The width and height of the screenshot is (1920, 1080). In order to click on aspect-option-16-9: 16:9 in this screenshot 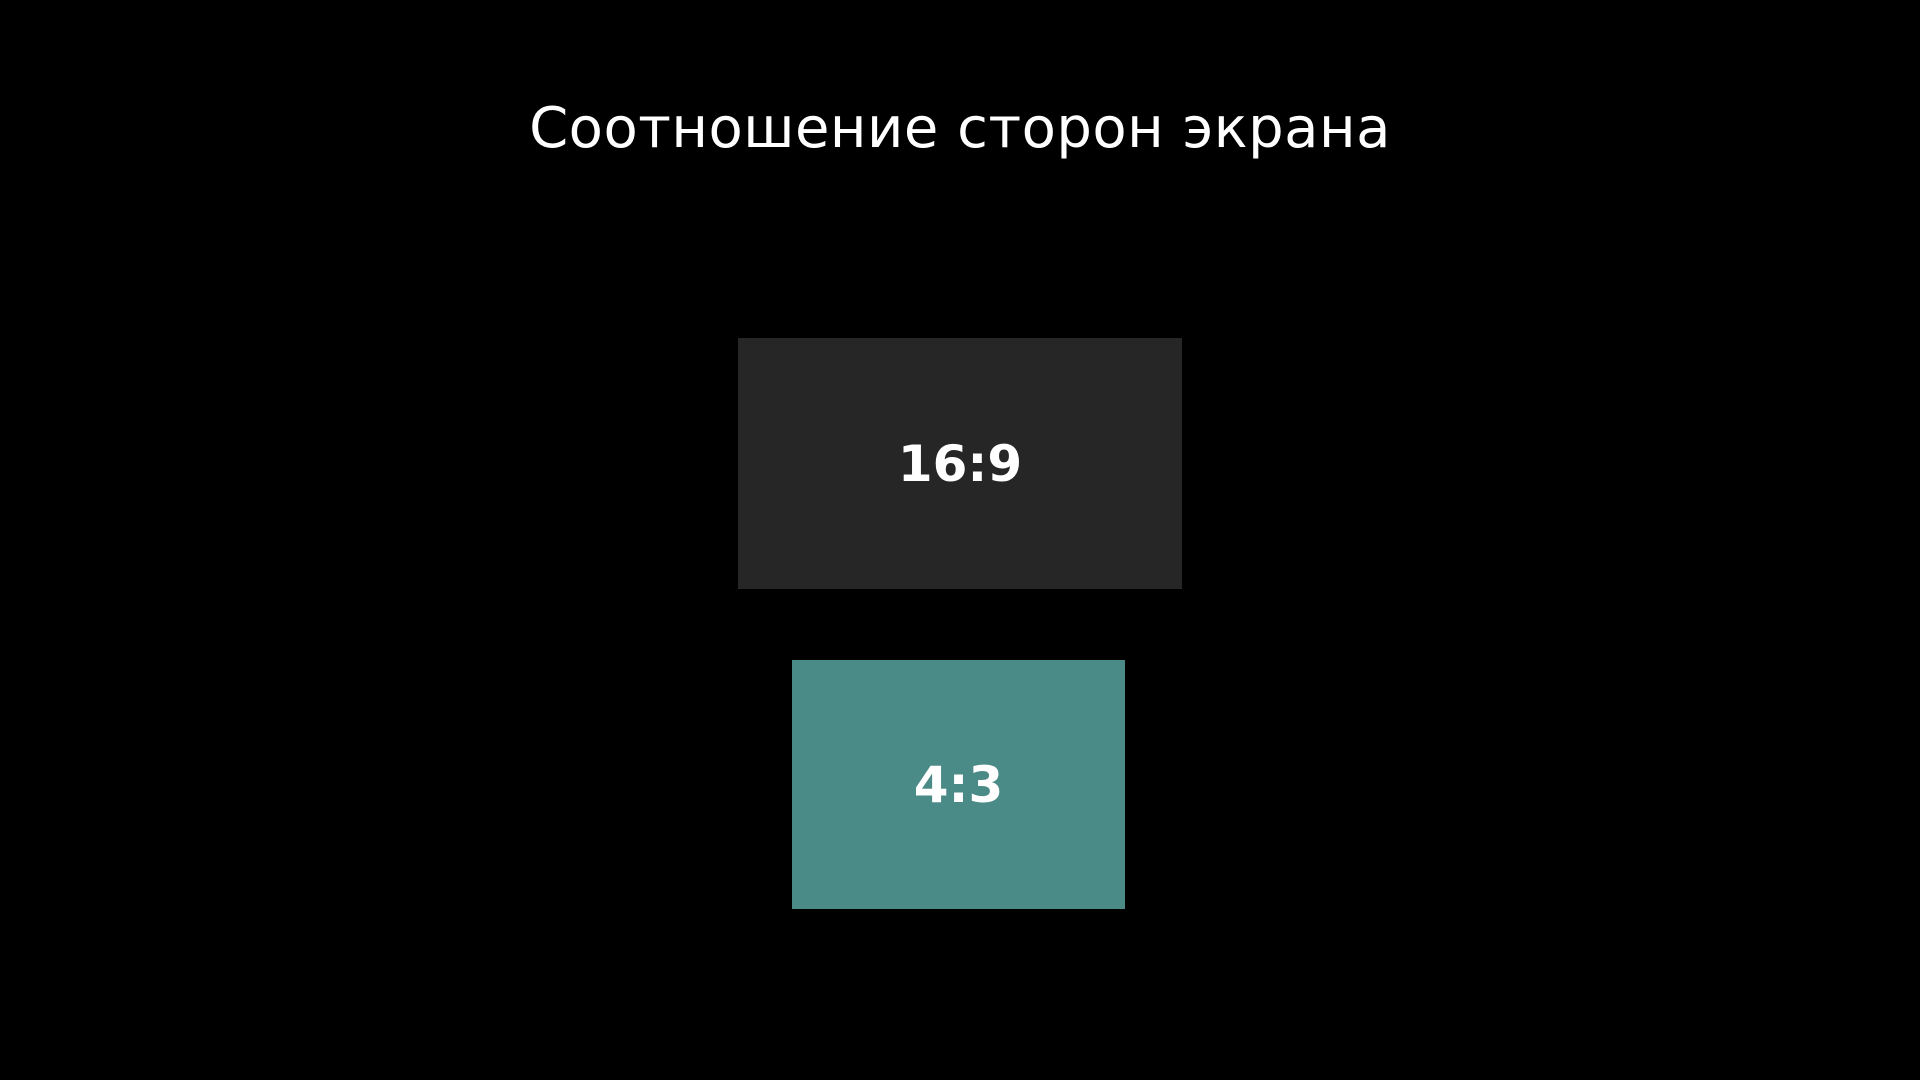, I will do `click(960, 463)`.